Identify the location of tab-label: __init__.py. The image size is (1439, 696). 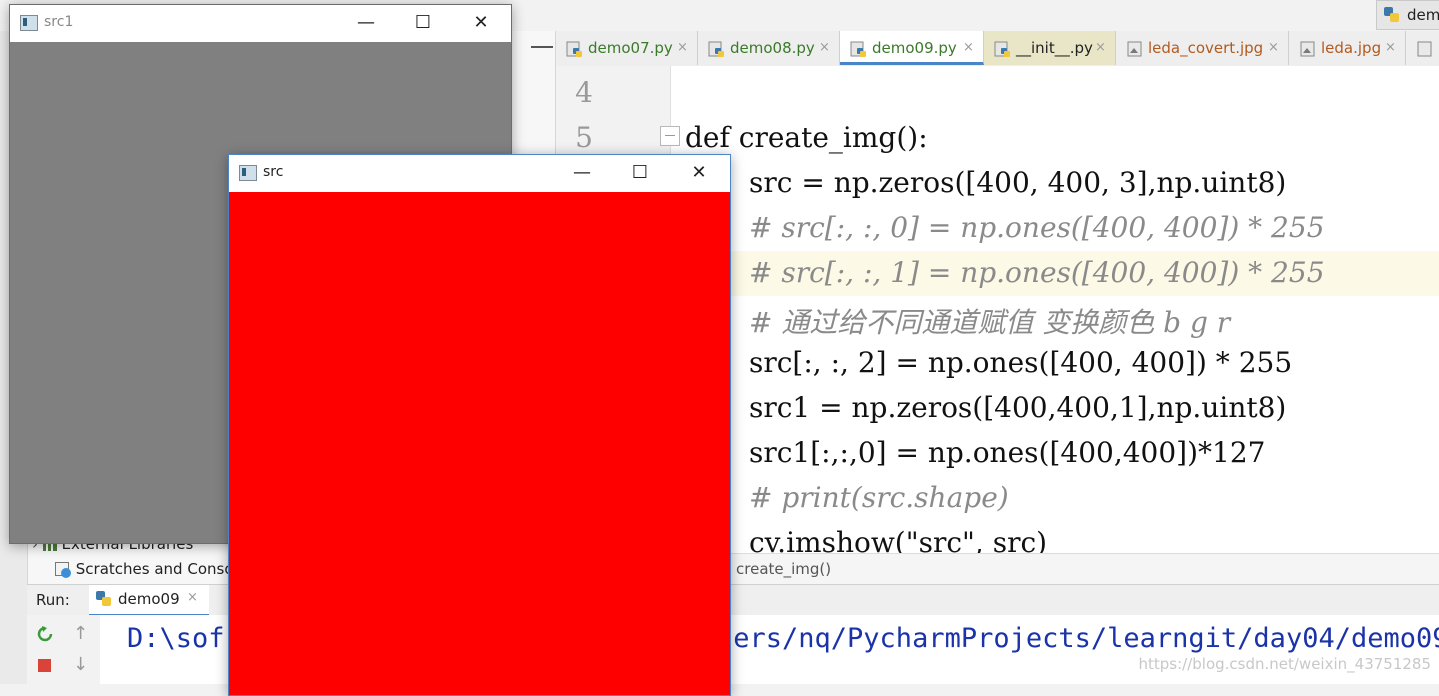
(1054, 48).